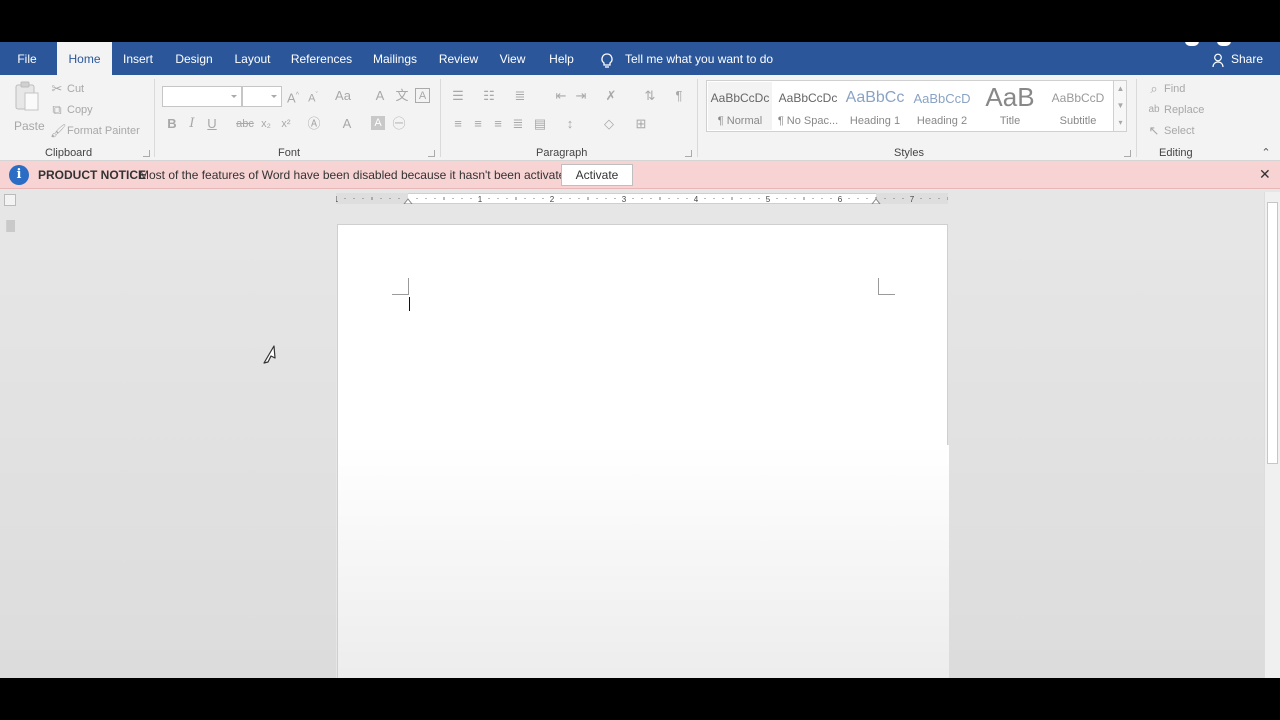 Image resolution: width=1280 pixels, height=720 pixels. Describe the element at coordinates (103, 131) in the screenshot. I see `format-painter-label: Format Painter` at that location.